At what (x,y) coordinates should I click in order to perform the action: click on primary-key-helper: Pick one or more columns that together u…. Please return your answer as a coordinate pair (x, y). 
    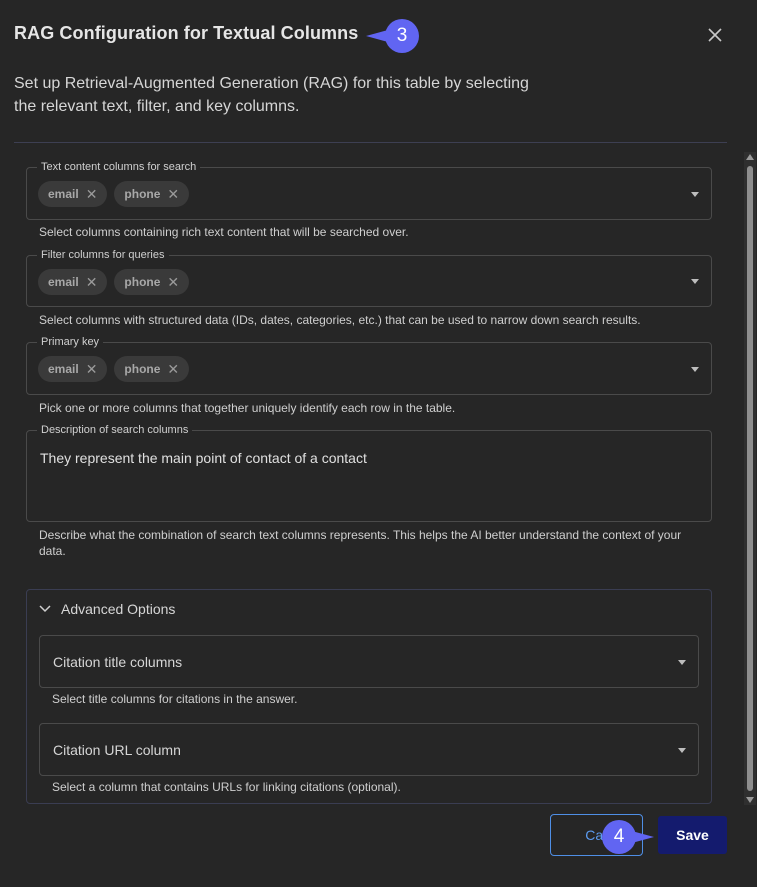
    Looking at the image, I should click on (247, 408).